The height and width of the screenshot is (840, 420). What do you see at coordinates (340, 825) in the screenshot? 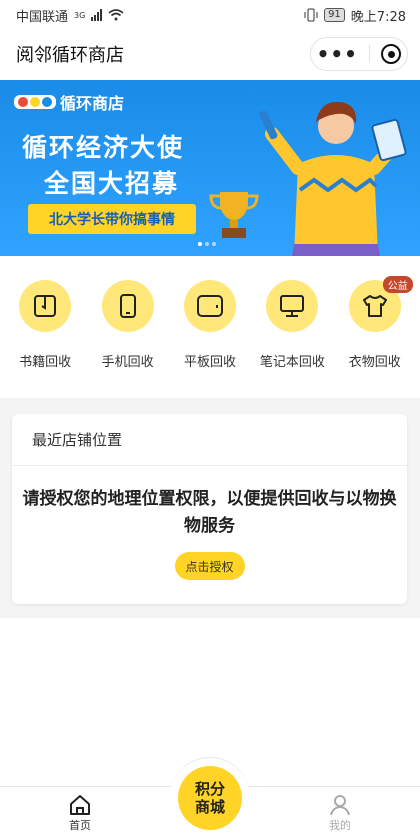
I see `tab-label: 我的` at bounding box center [340, 825].